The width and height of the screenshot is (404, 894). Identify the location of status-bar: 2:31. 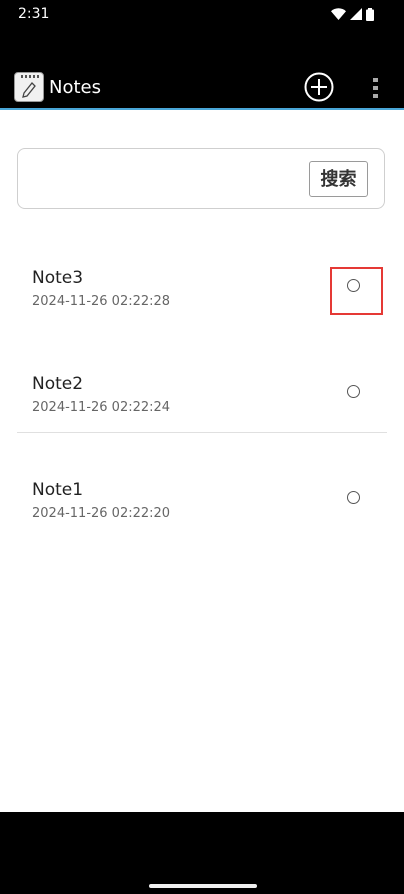
(202, 15).